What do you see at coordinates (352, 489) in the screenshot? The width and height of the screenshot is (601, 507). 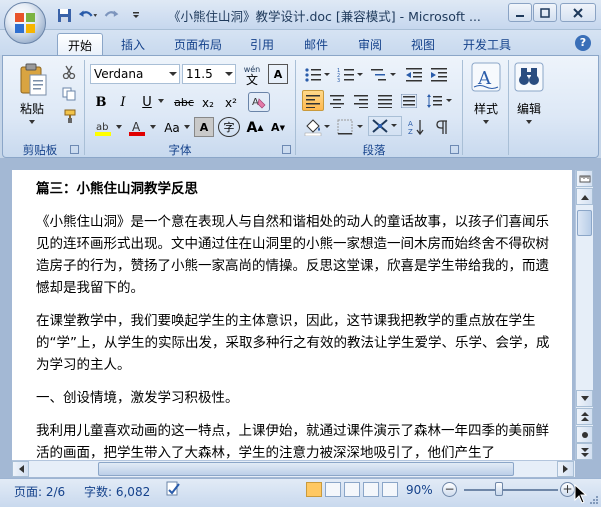 I see `web-layout-button` at bounding box center [352, 489].